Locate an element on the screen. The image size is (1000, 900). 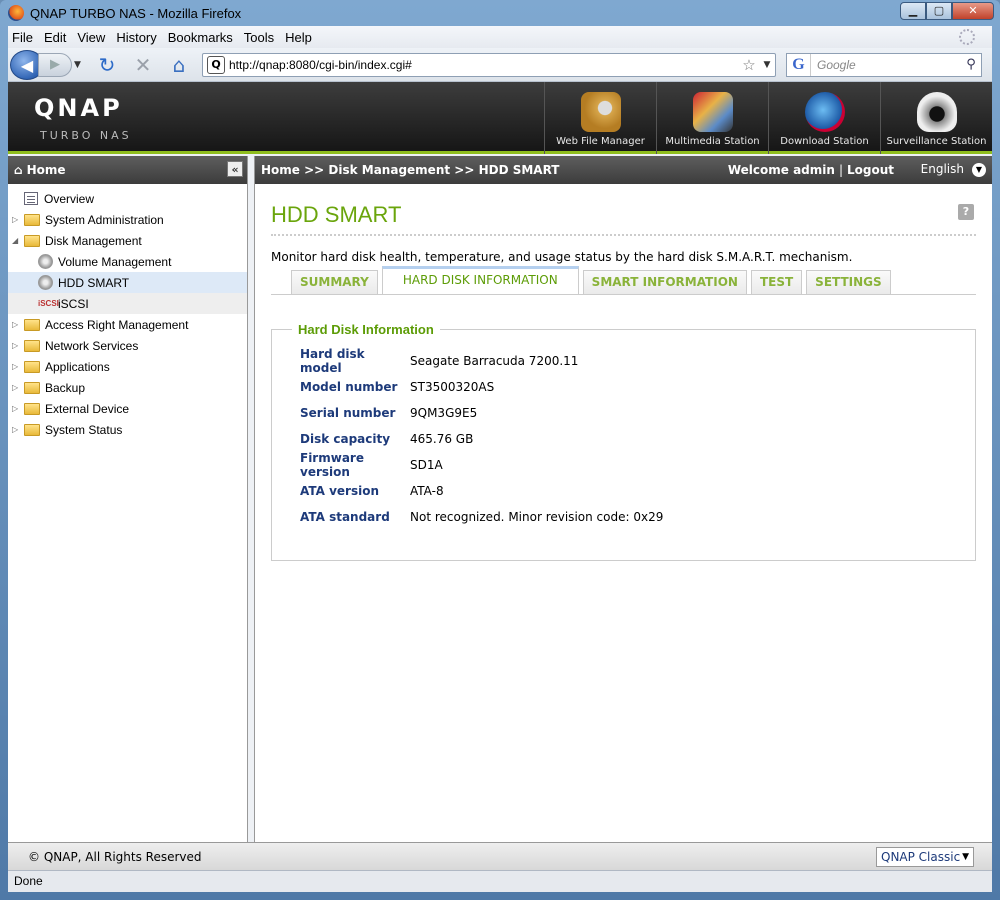
tab-smart-information: SMART INFORMATION is located at coordinates (664, 282).